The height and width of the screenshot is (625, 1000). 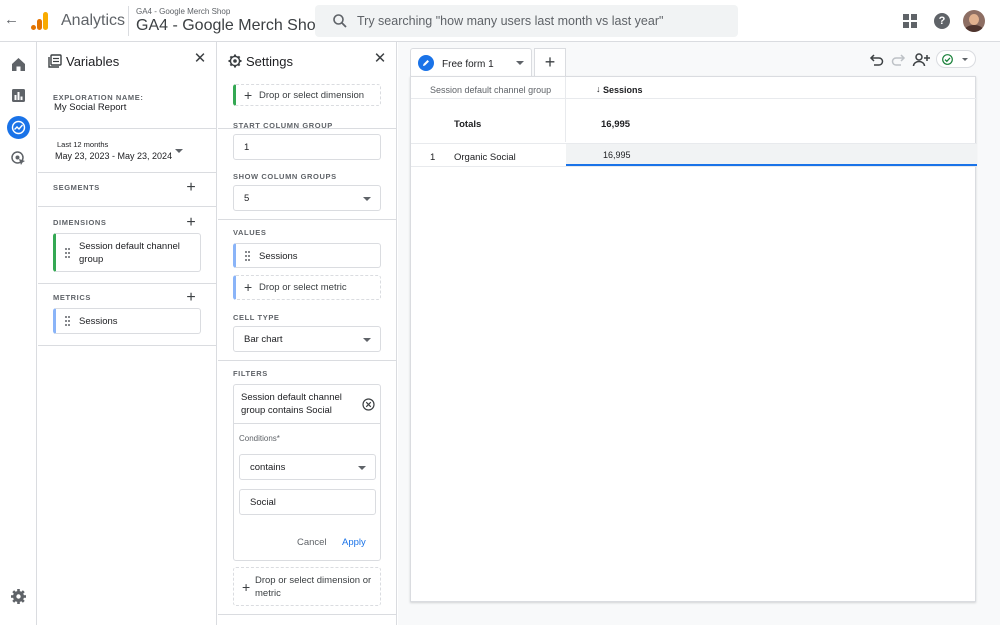 I want to click on show-column-groups-select: 5, so click(x=307, y=198).